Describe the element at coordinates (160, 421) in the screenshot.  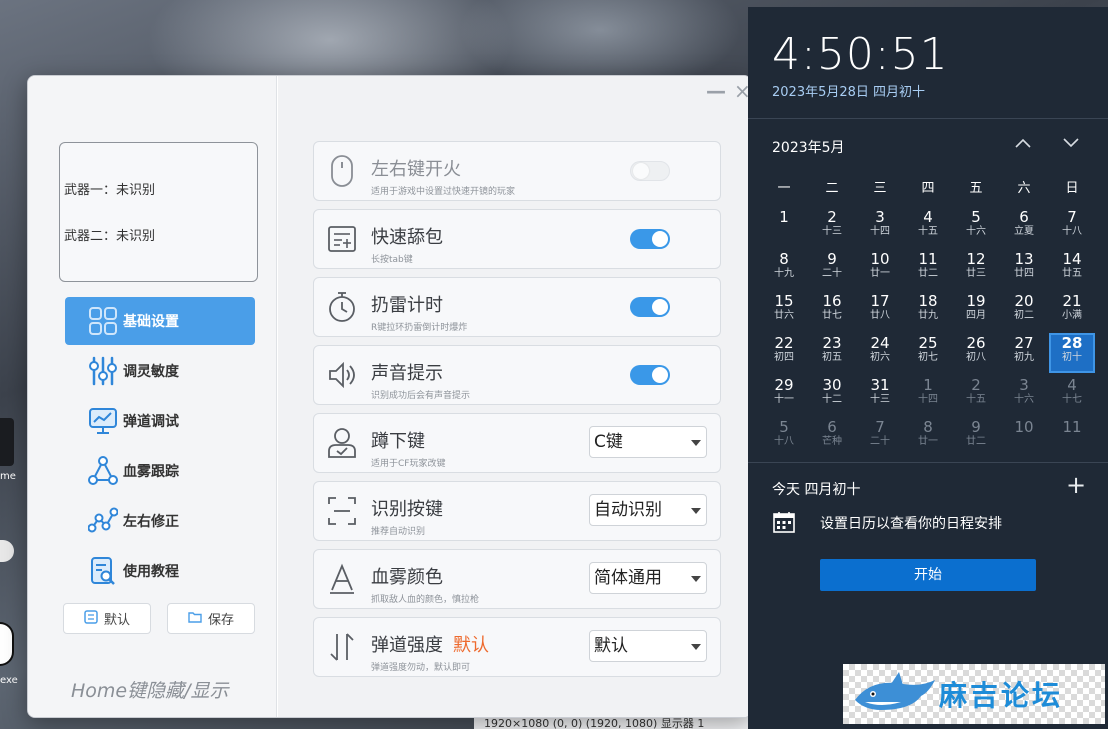
I see `nav-trajectory-debug: 弹道调试` at that location.